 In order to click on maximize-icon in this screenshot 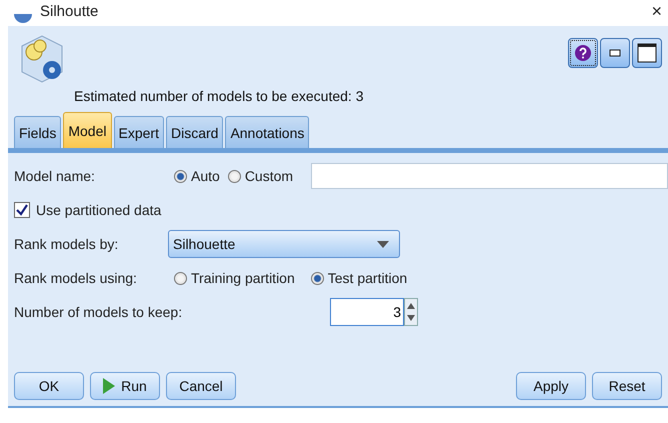, I will do `click(647, 53)`.